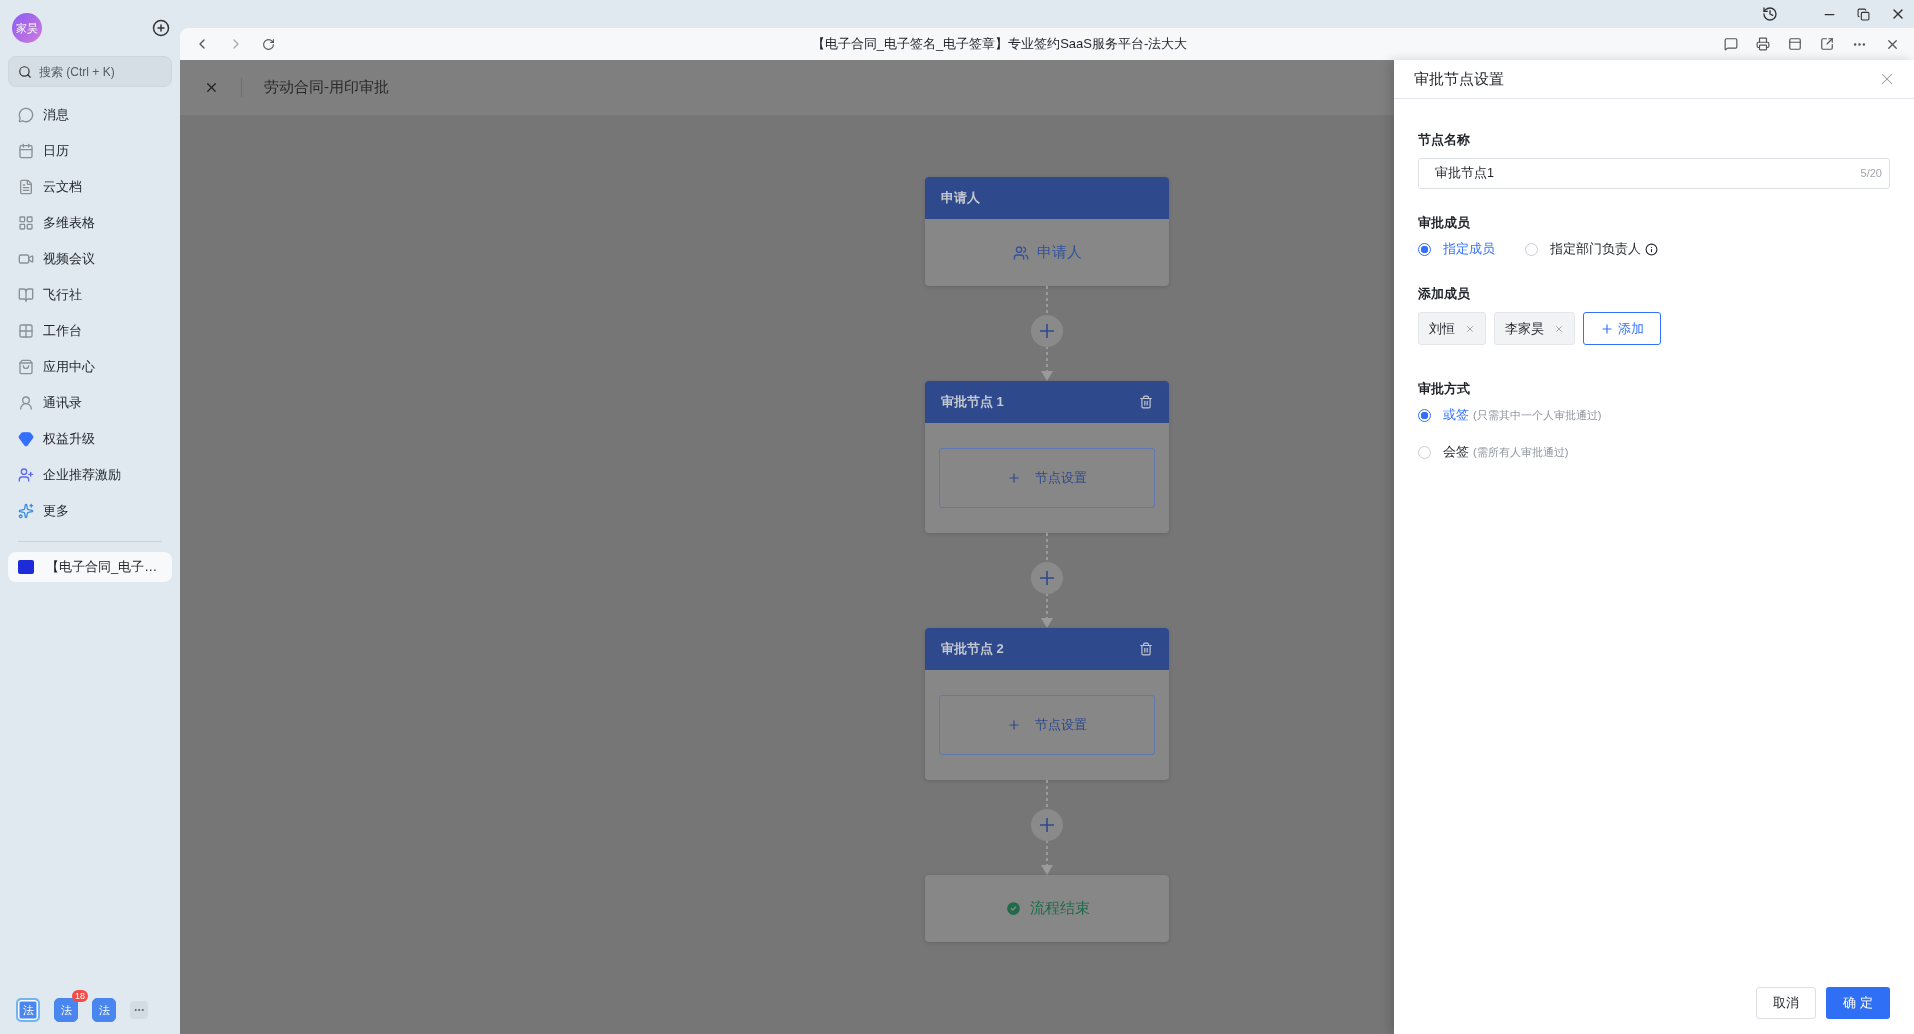 The height and width of the screenshot is (1034, 1914). What do you see at coordinates (1622, 328) in the screenshot?
I see `add-member-button: 添加` at bounding box center [1622, 328].